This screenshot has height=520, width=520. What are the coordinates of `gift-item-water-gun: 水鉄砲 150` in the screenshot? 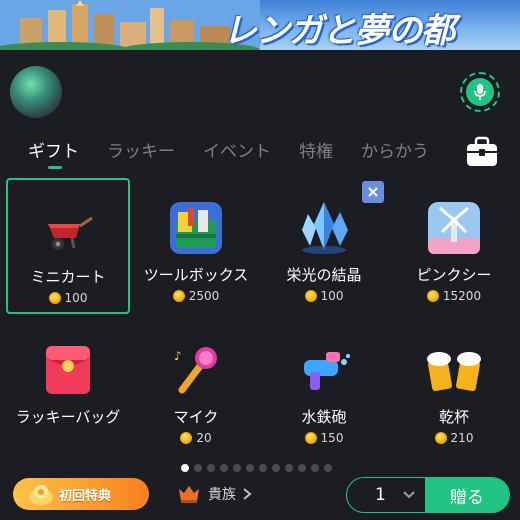 It's located at (324, 388).